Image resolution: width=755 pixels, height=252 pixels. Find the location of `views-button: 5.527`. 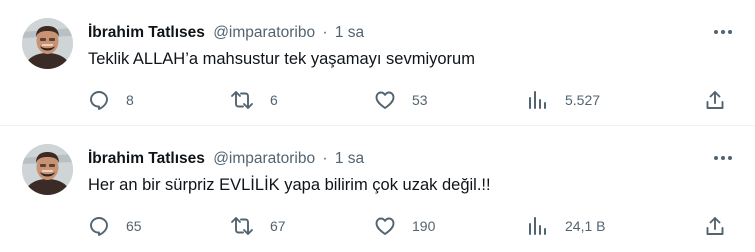

views-button: 5.527 is located at coordinates (563, 100).